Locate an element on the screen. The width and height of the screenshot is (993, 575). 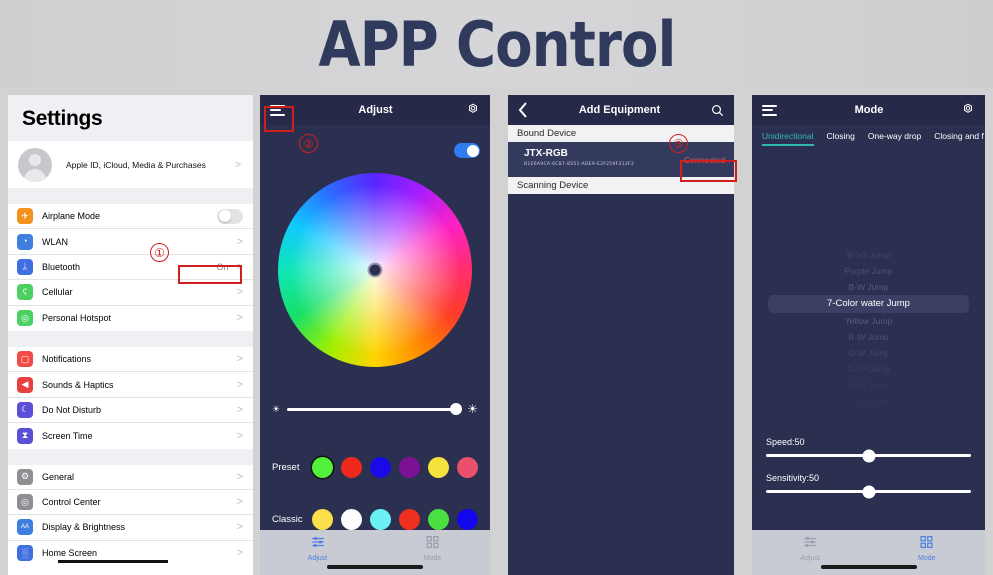
speed-slider is located at coordinates (868, 455).